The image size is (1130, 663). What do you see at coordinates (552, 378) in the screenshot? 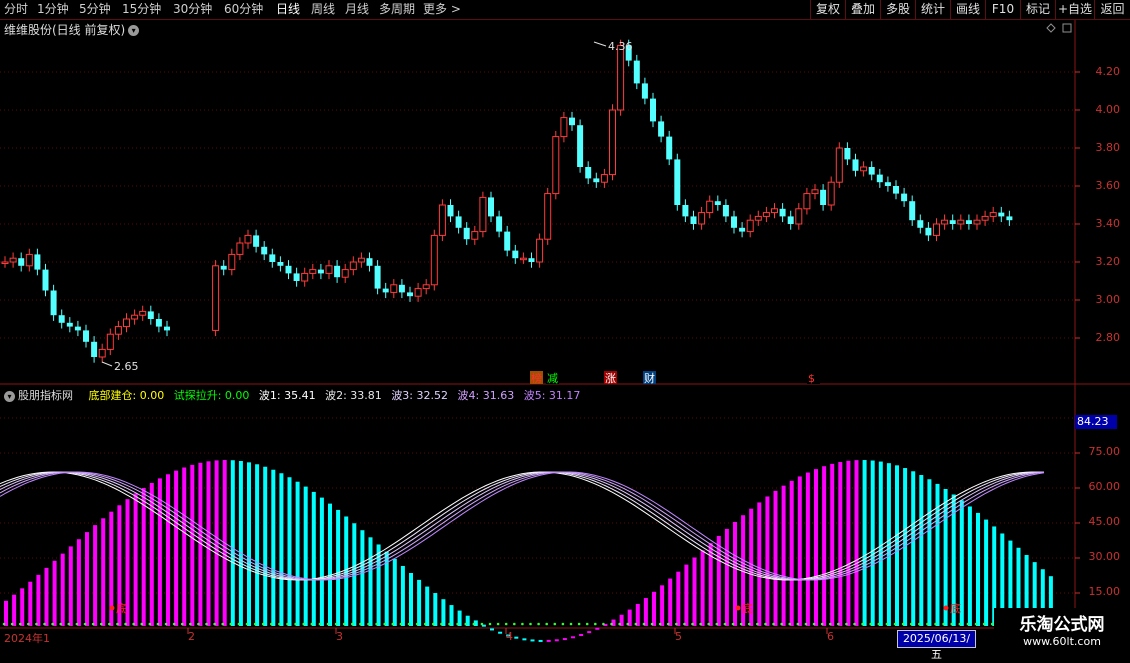
I see `event-marker: 减` at bounding box center [552, 378].